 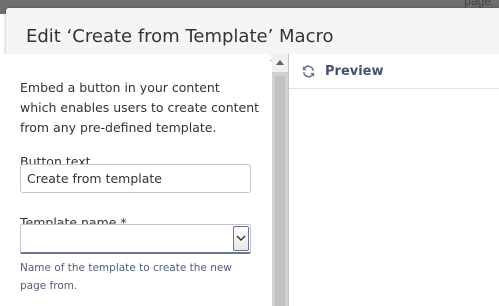 I want to click on select-dropdown-button, so click(x=241, y=238).